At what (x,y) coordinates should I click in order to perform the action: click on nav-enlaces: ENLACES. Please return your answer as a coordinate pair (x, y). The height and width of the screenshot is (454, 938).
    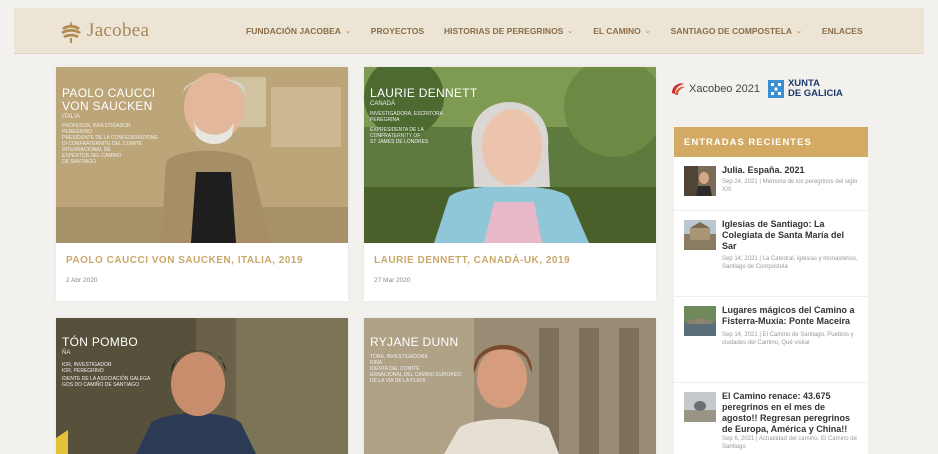
    Looking at the image, I should click on (842, 31).